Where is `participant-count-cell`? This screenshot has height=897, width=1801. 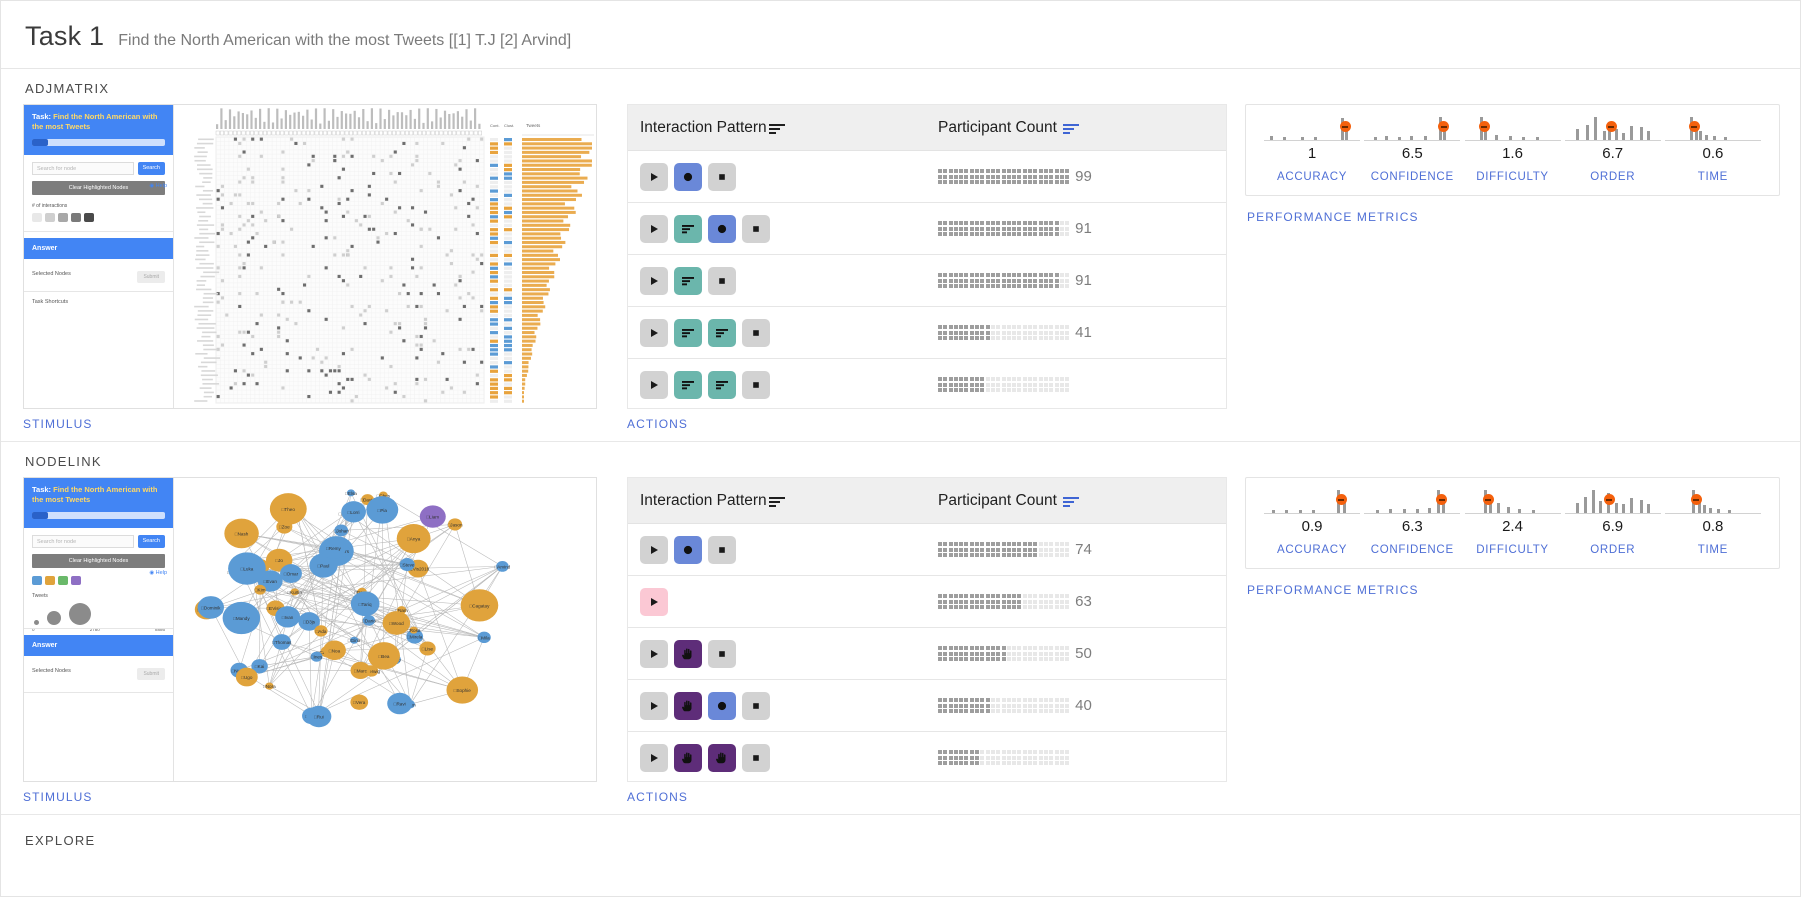 participant-count-cell is located at coordinates (1082, 757).